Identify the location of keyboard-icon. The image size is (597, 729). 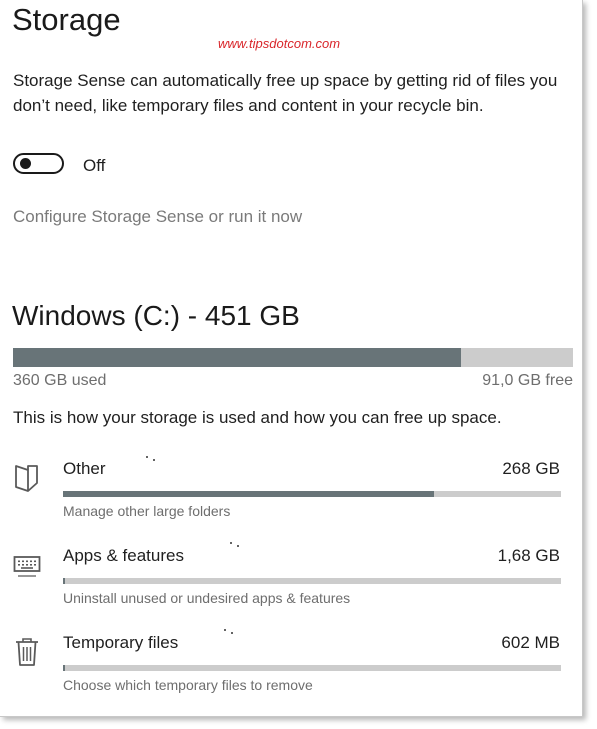
(27, 566).